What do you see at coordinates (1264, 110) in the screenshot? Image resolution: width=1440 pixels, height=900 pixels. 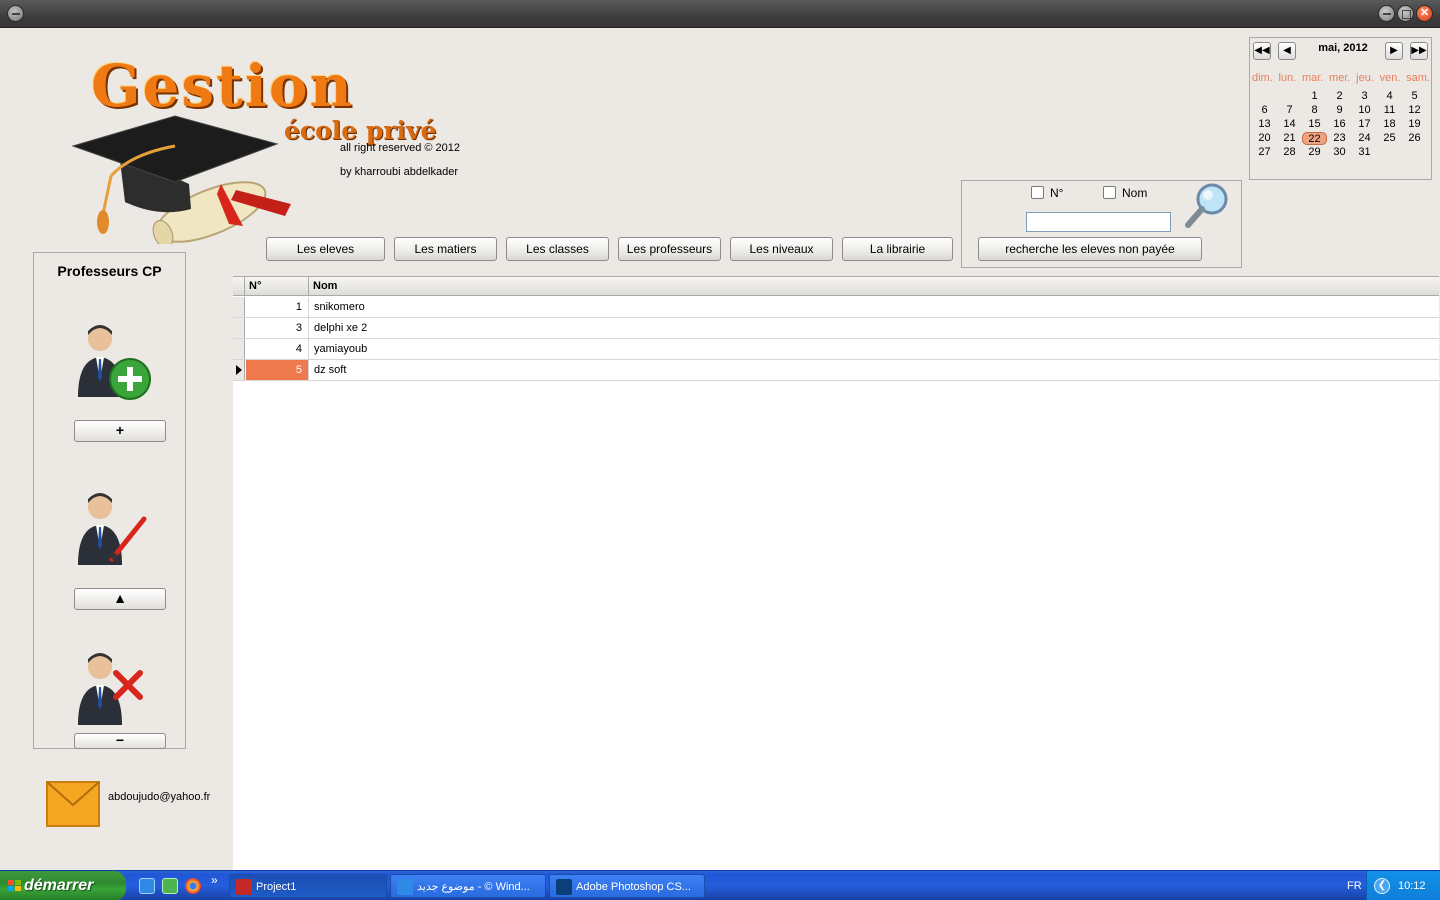 I see `calendar-day: 6` at bounding box center [1264, 110].